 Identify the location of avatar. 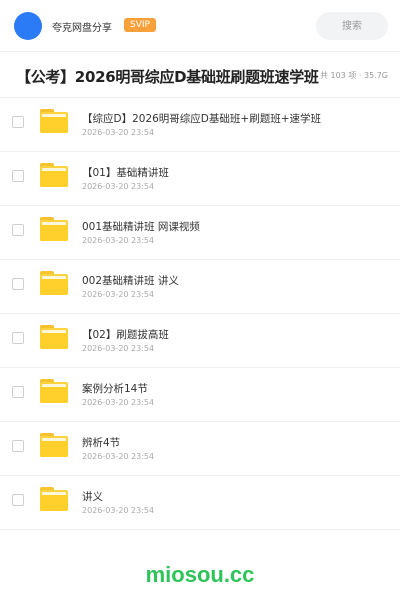
(28, 26).